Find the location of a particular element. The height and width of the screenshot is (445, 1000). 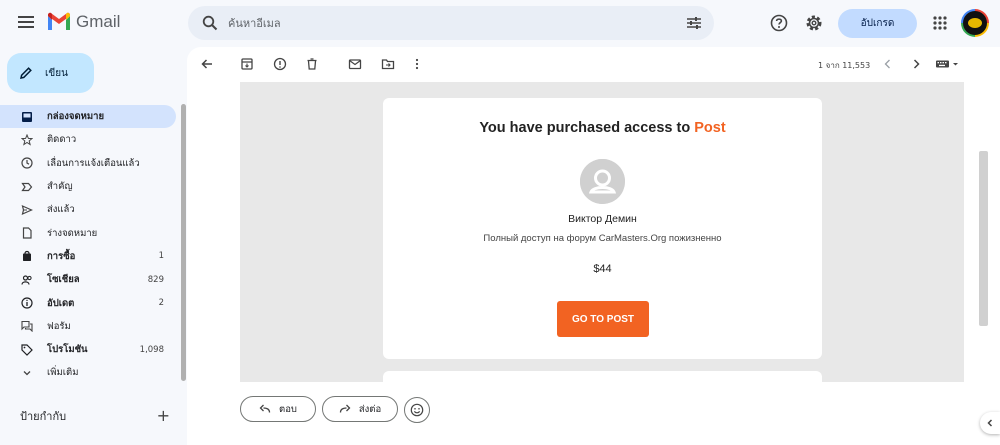

sidebar-item-important: สำคัญ is located at coordinates (88, 186).